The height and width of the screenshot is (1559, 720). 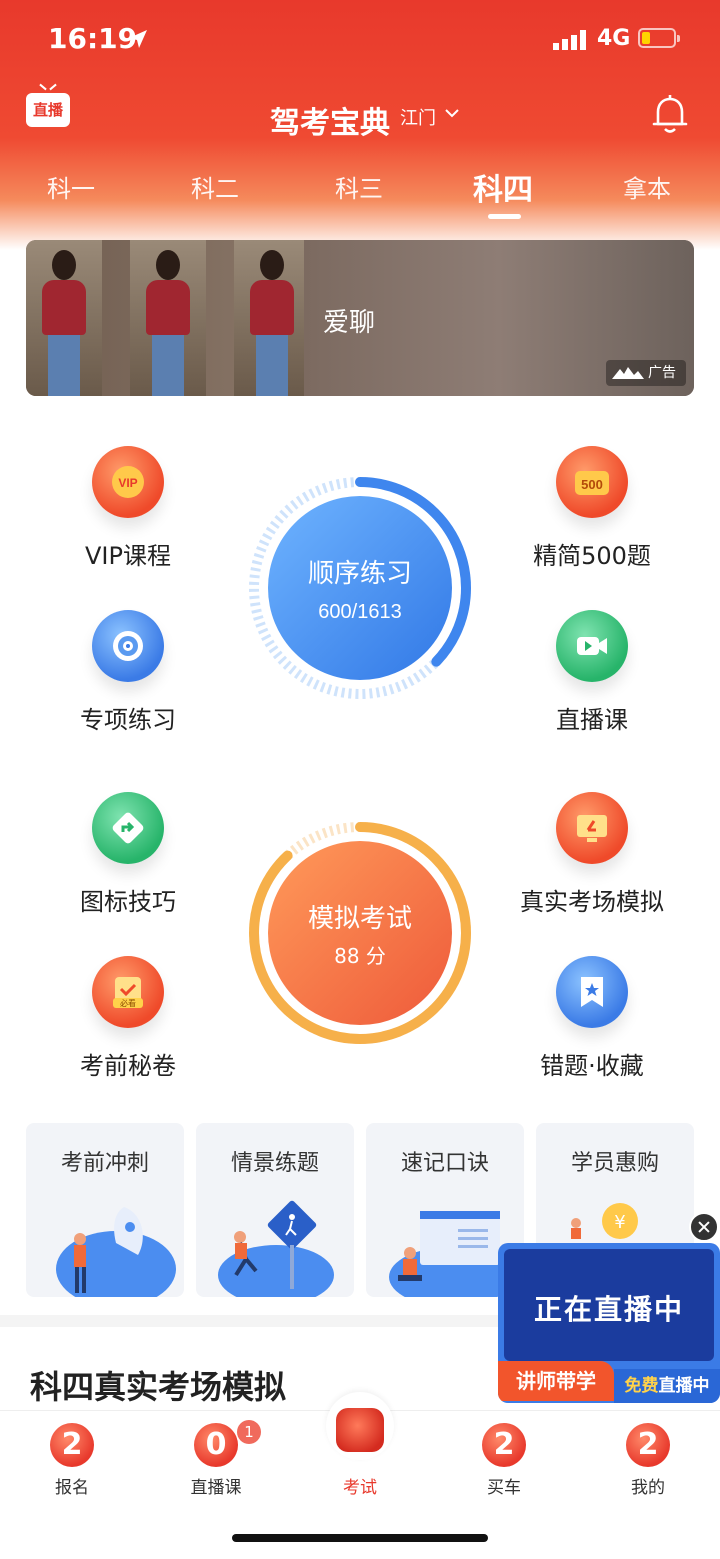 I want to click on tab-subject-1: 科一, so click(x=71, y=186).